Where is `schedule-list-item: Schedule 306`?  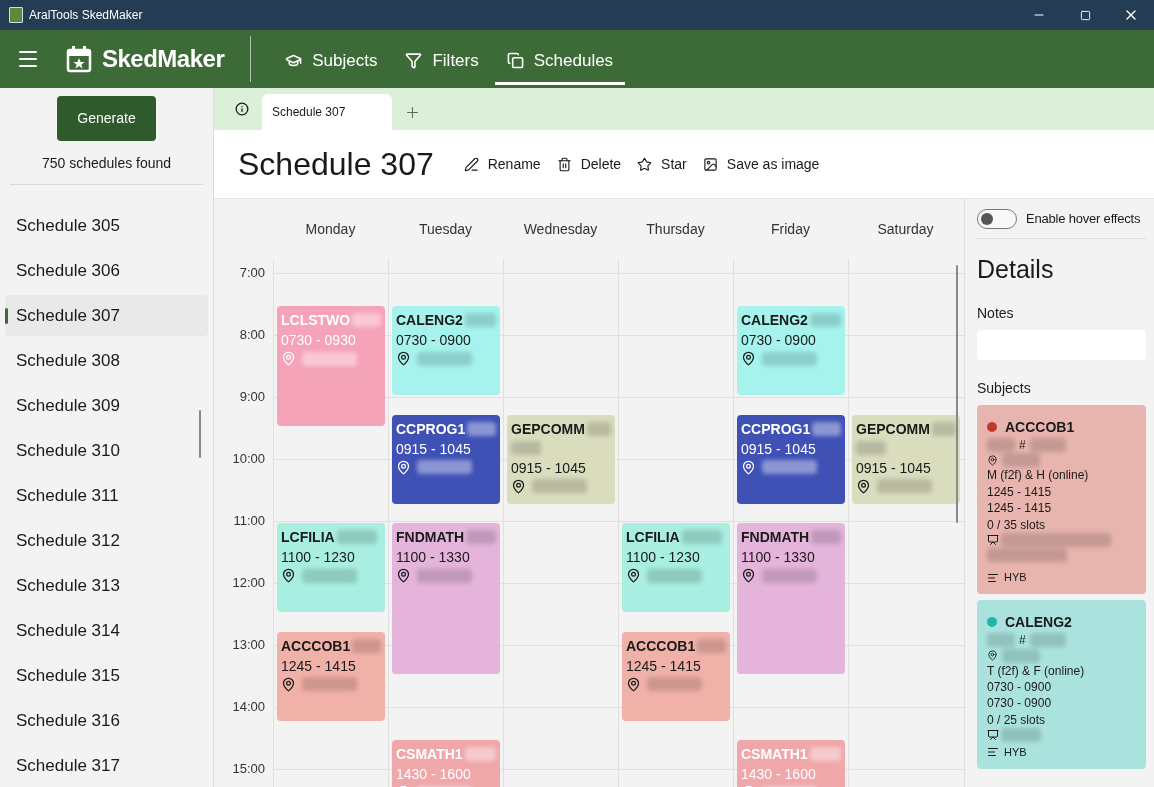 schedule-list-item: Schedule 306 is located at coordinates (106, 270).